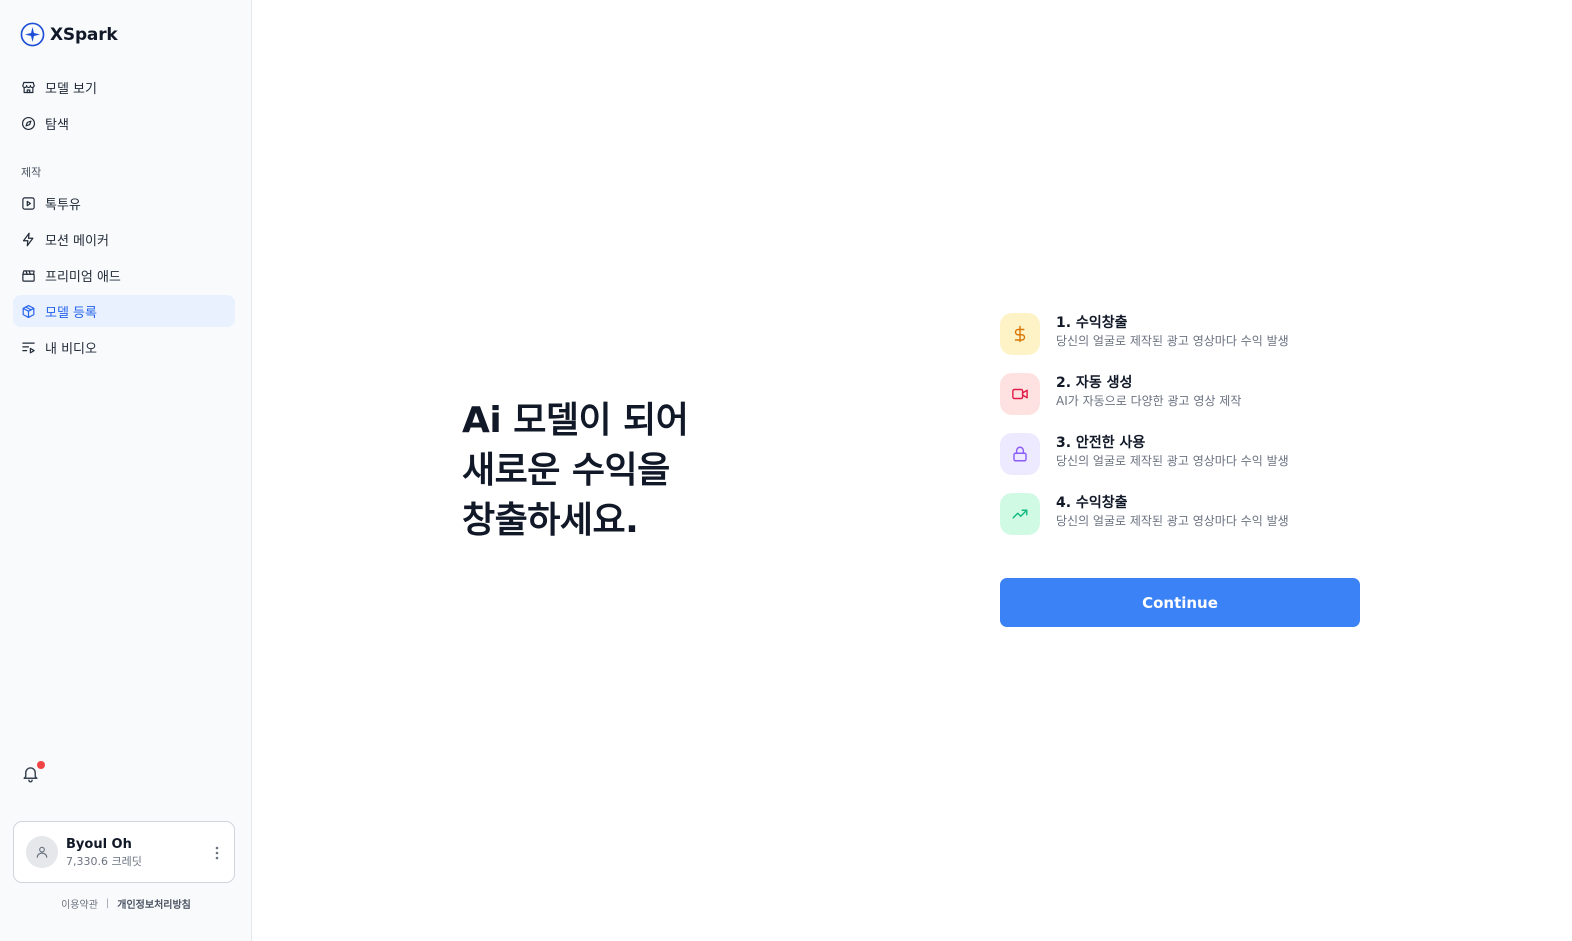 The width and height of the screenshot is (1572, 941). Describe the element at coordinates (71, 349) in the screenshot. I see `nav-item-label: 내 비디오` at that location.